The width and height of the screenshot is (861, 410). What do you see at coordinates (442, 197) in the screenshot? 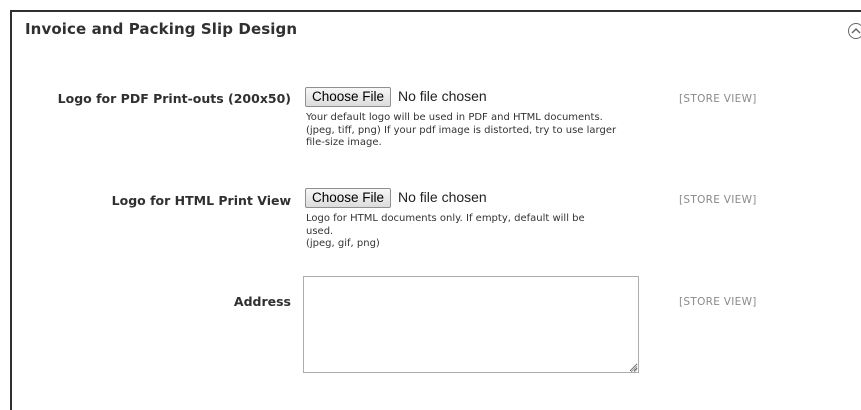
I see `html-logo-file-status: No file chosen` at bounding box center [442, 197].